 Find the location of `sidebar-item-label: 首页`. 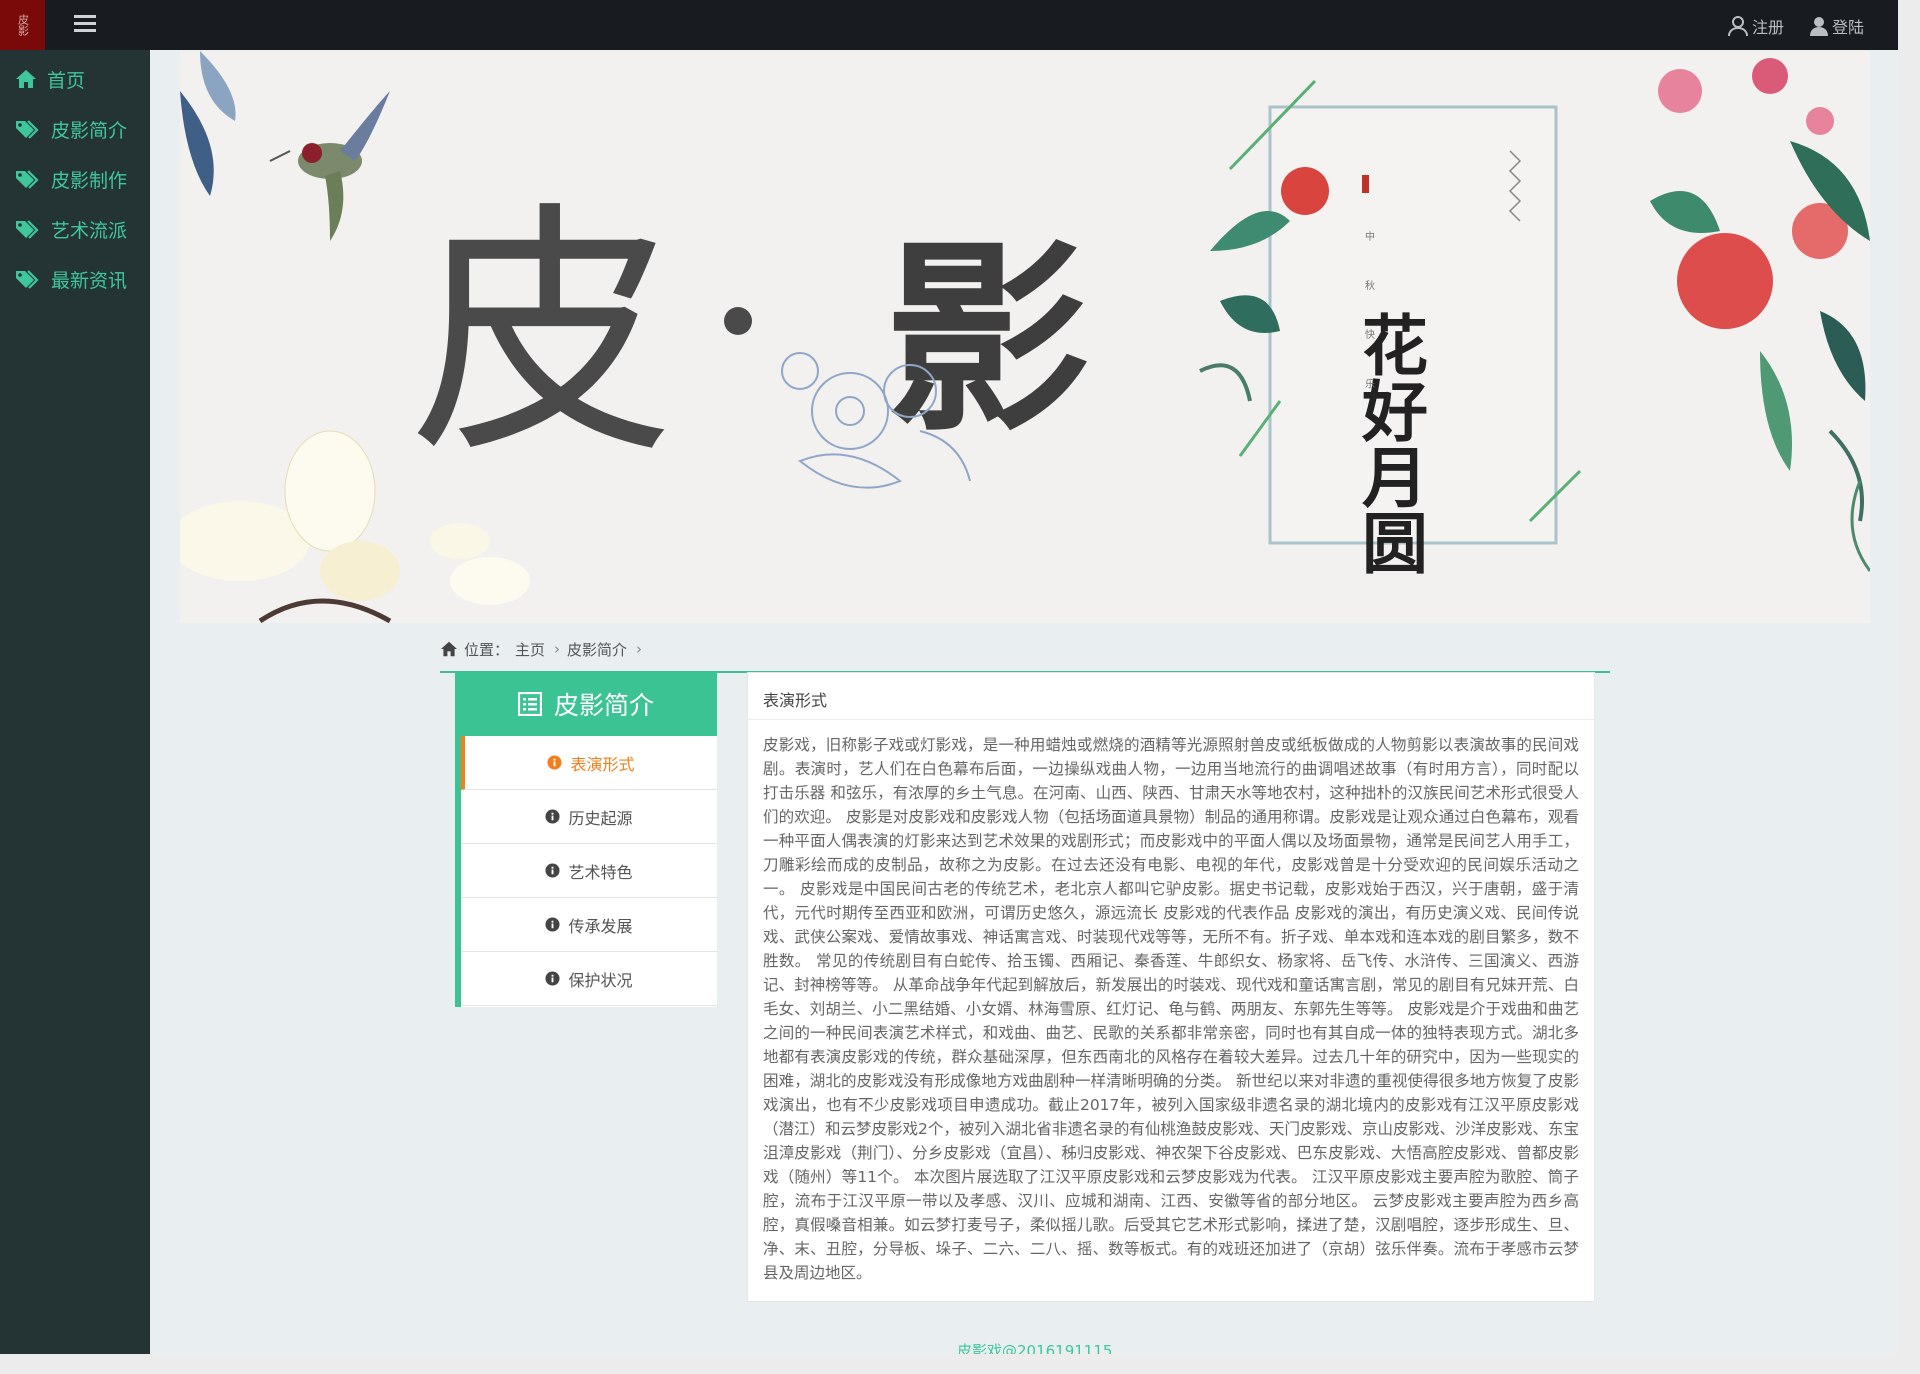

sidebar-item-label: 首页 is located at coordinates (66, 80).